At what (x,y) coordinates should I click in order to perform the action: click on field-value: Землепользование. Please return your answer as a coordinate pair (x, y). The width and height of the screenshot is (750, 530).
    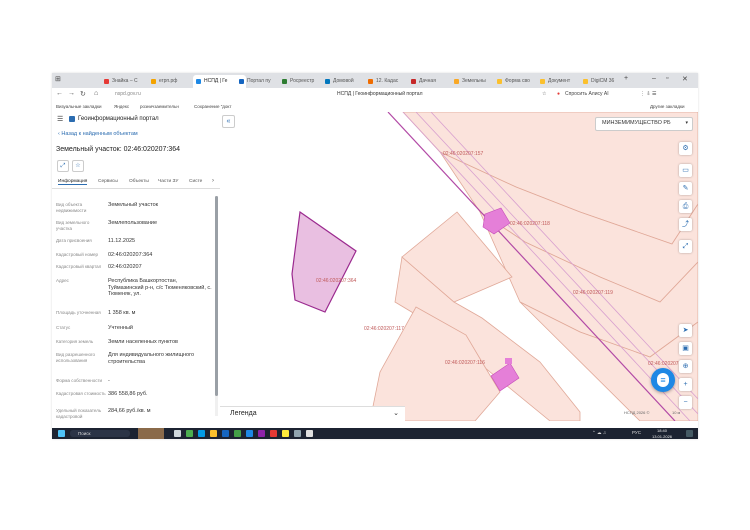
    Looking at the image, I should click on (133, 223).